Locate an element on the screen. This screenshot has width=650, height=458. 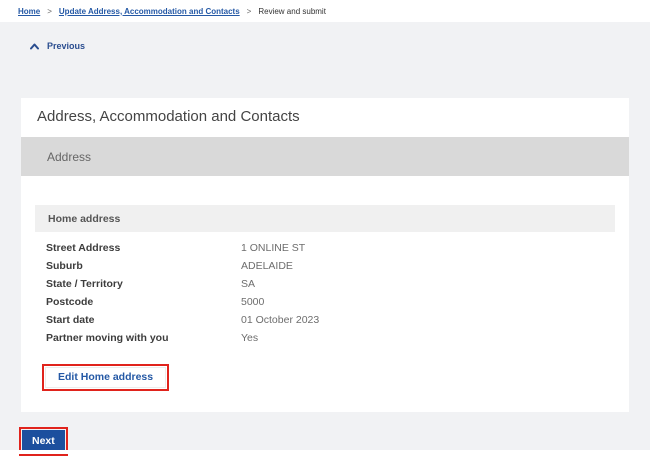
edit-home-address-highlight-box: Edit Home address is located at coordinates (106, 377).